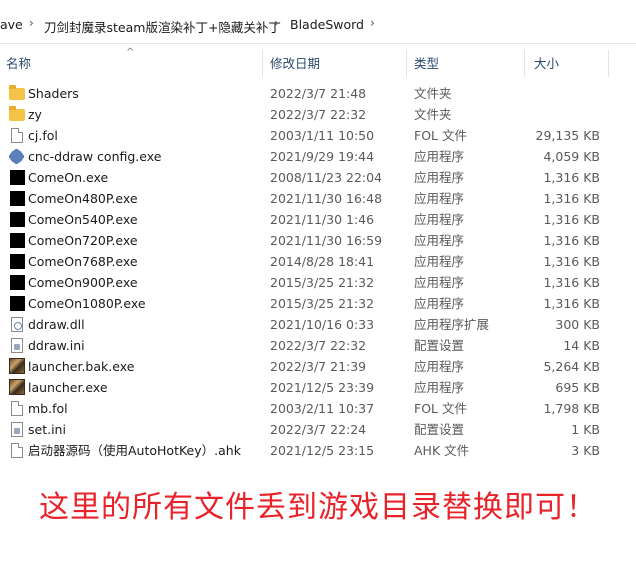  I want to click on file-row: Shaders 2022/3/7 21:48 文件夹, so click(318, 93).